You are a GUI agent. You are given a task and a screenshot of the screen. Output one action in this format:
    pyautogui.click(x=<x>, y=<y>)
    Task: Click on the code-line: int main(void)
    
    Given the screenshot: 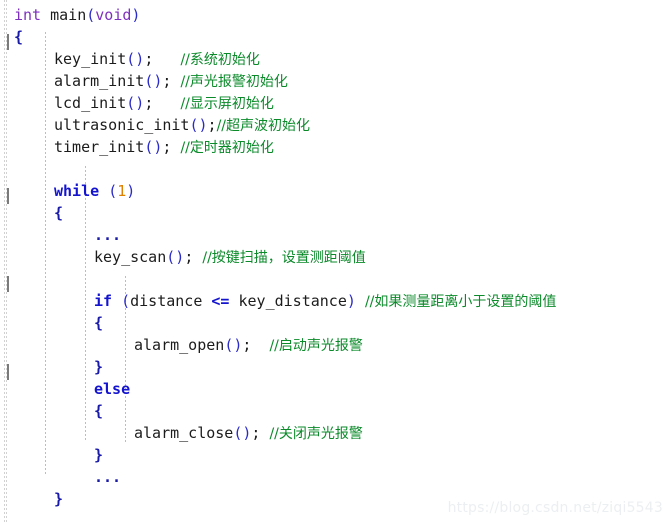 What is the action you would take?
    pyautogui.click(x=335, y=15)
    